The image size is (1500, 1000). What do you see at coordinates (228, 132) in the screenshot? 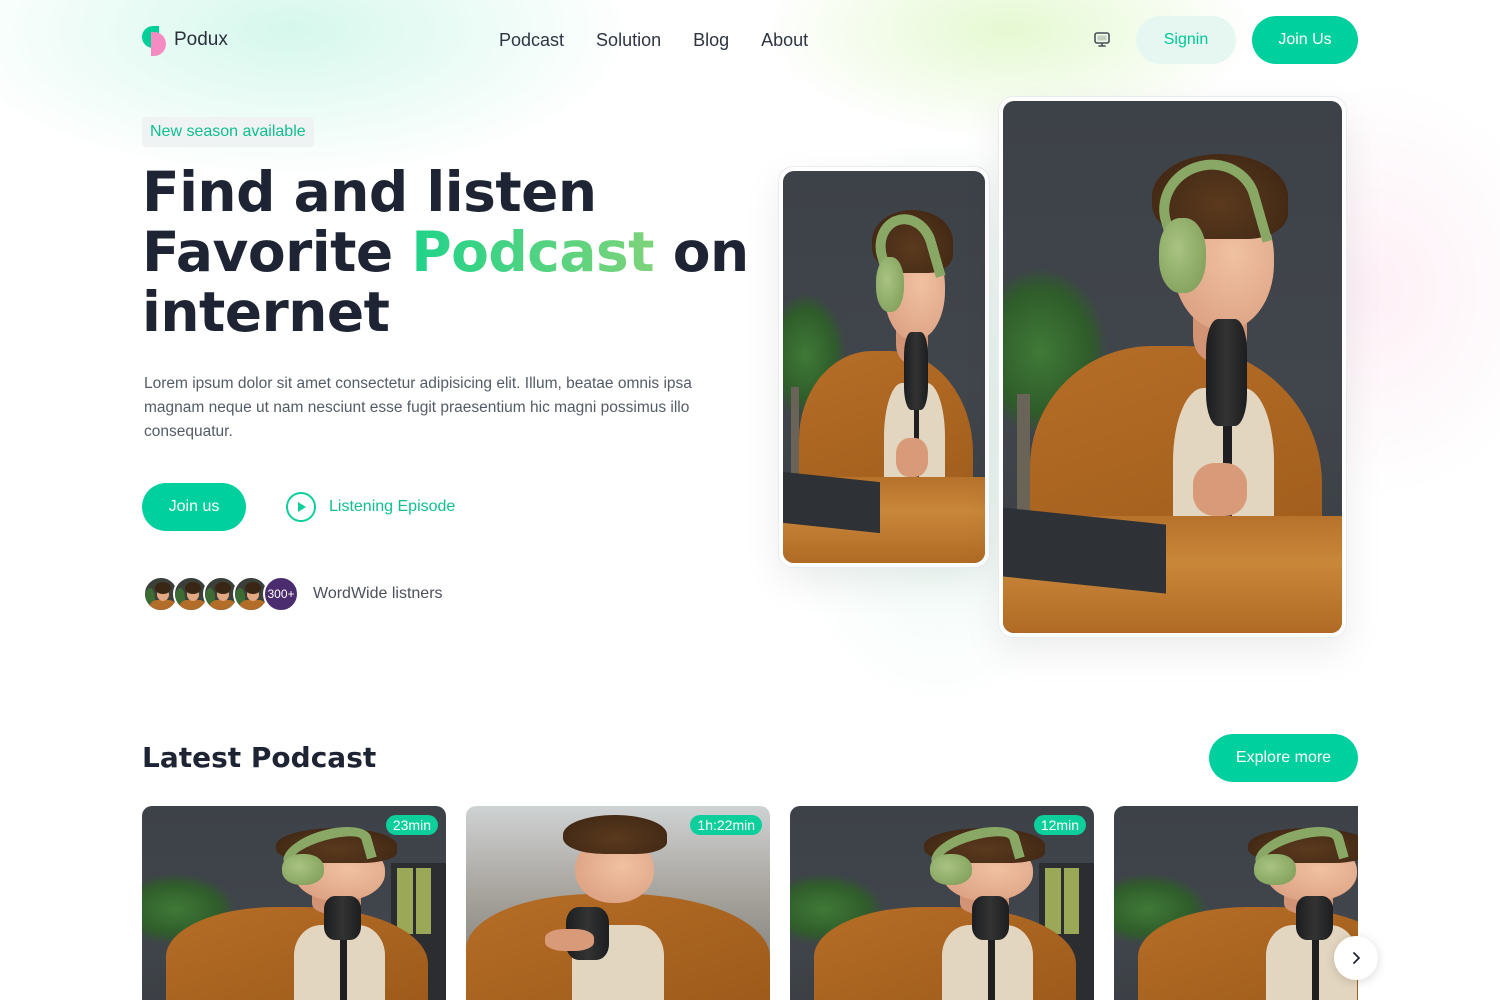
I see `new-season-badge: New season available` at bounding box center [228, 132].